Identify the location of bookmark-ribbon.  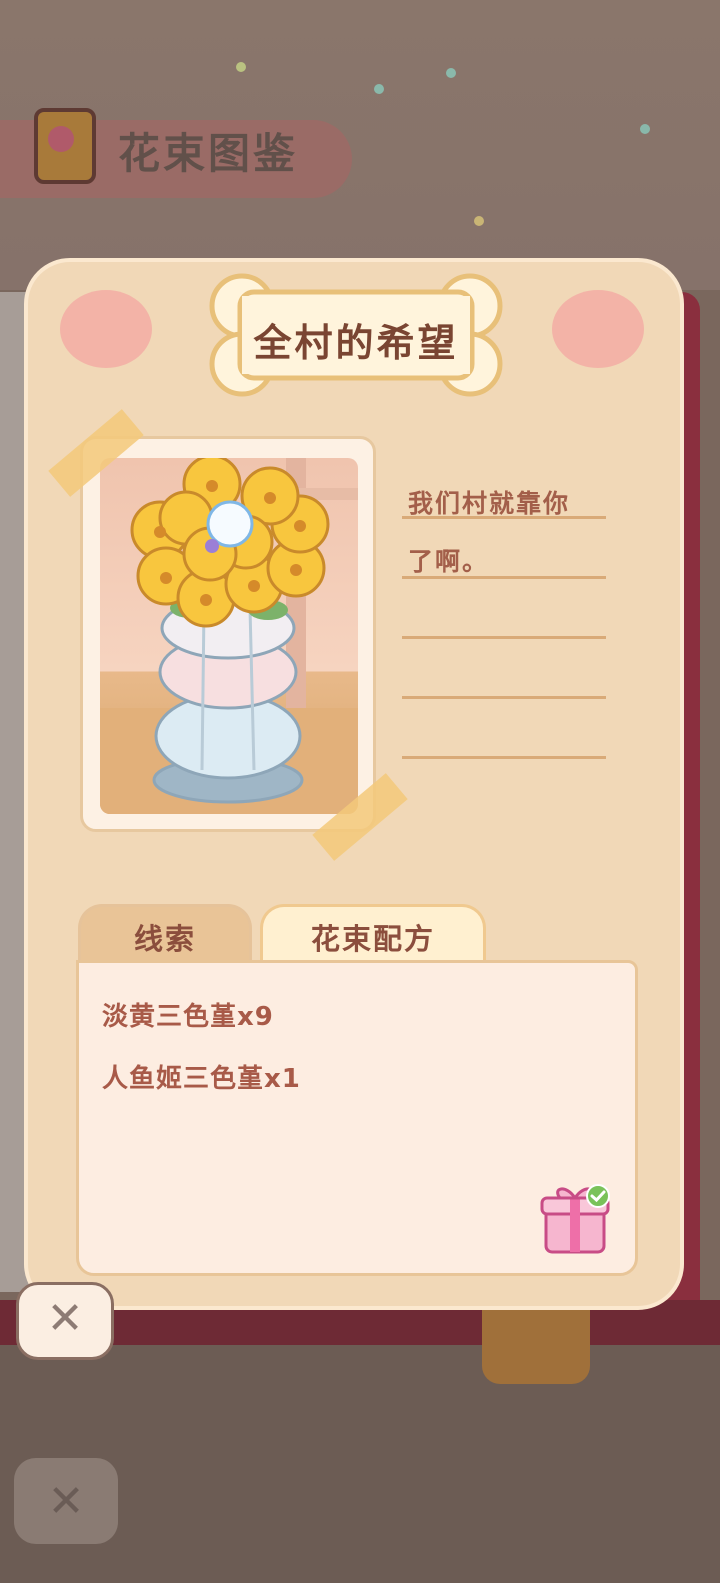
(536, 1347).